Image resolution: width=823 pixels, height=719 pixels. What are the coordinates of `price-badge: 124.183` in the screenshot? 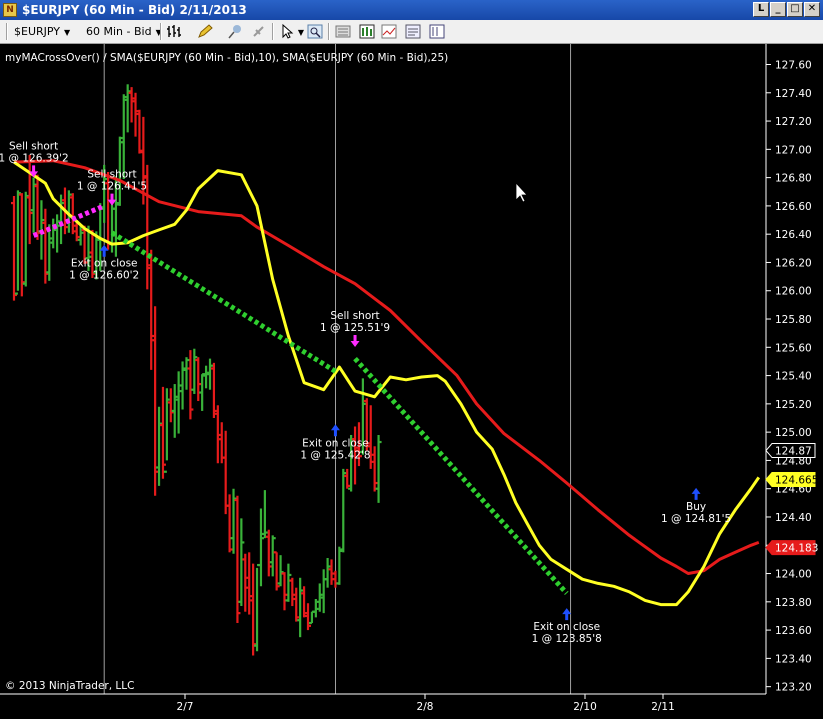 It's located at (791, 548).